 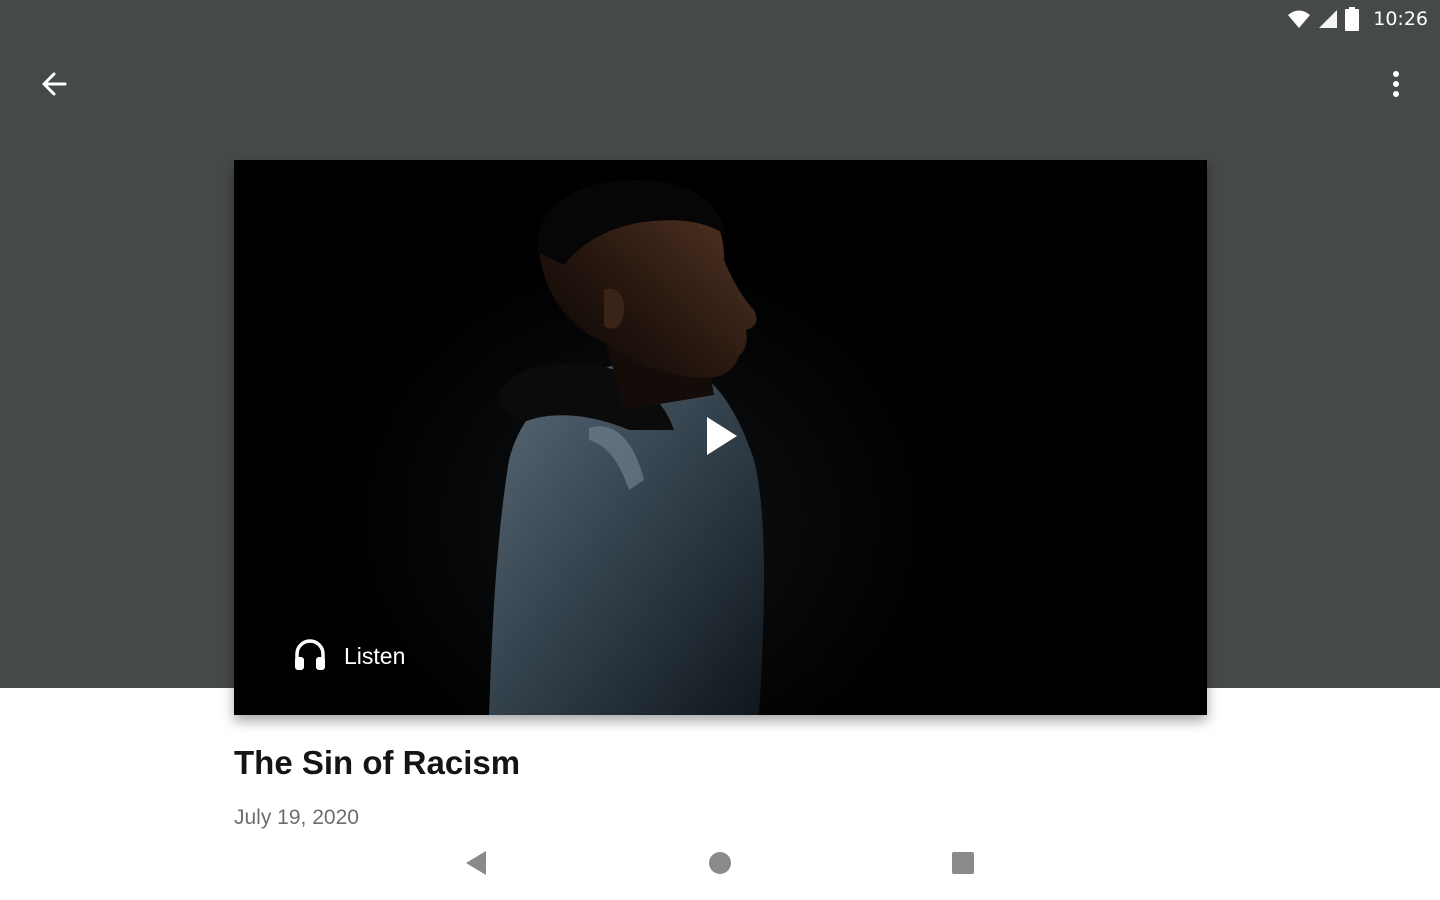 What do you see at coordinates (310, 656) in the screenshot?
I see `headphones-icon` at bounding box center [310, 656].